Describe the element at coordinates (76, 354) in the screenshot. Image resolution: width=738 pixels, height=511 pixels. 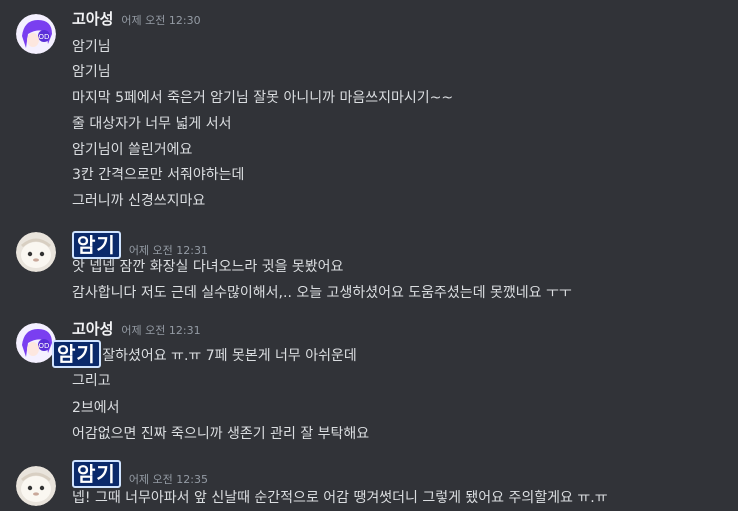
I see `name-sticker-overlay: 암기` at that location.